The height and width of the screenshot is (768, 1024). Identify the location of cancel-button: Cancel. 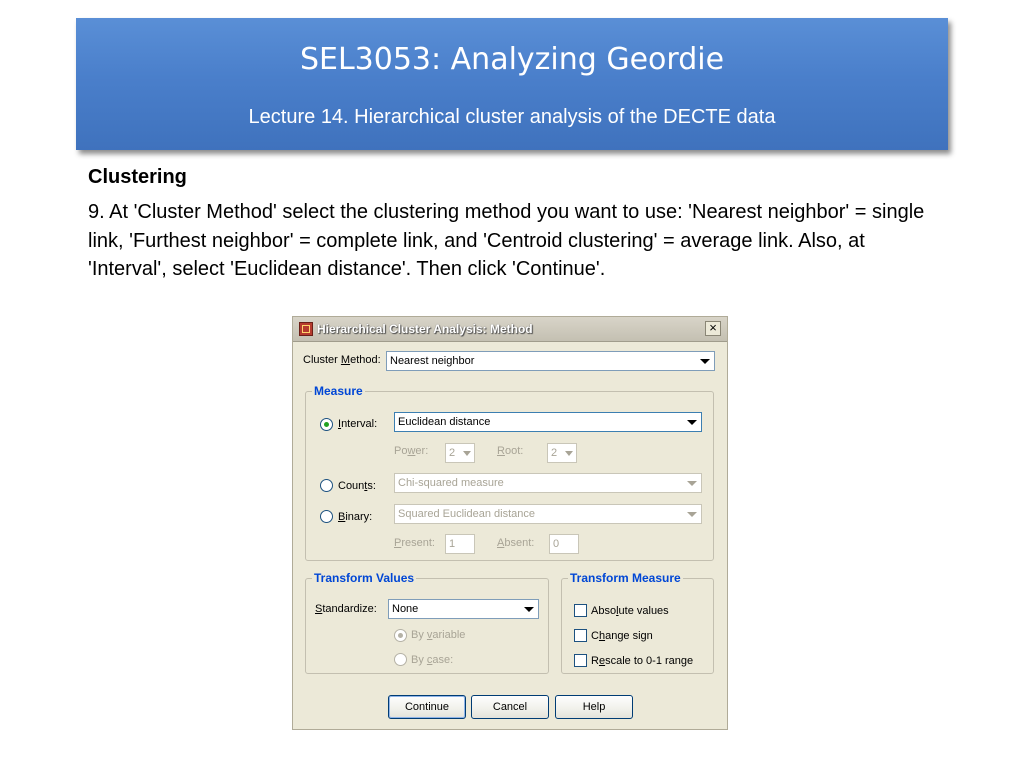
(510, 707).